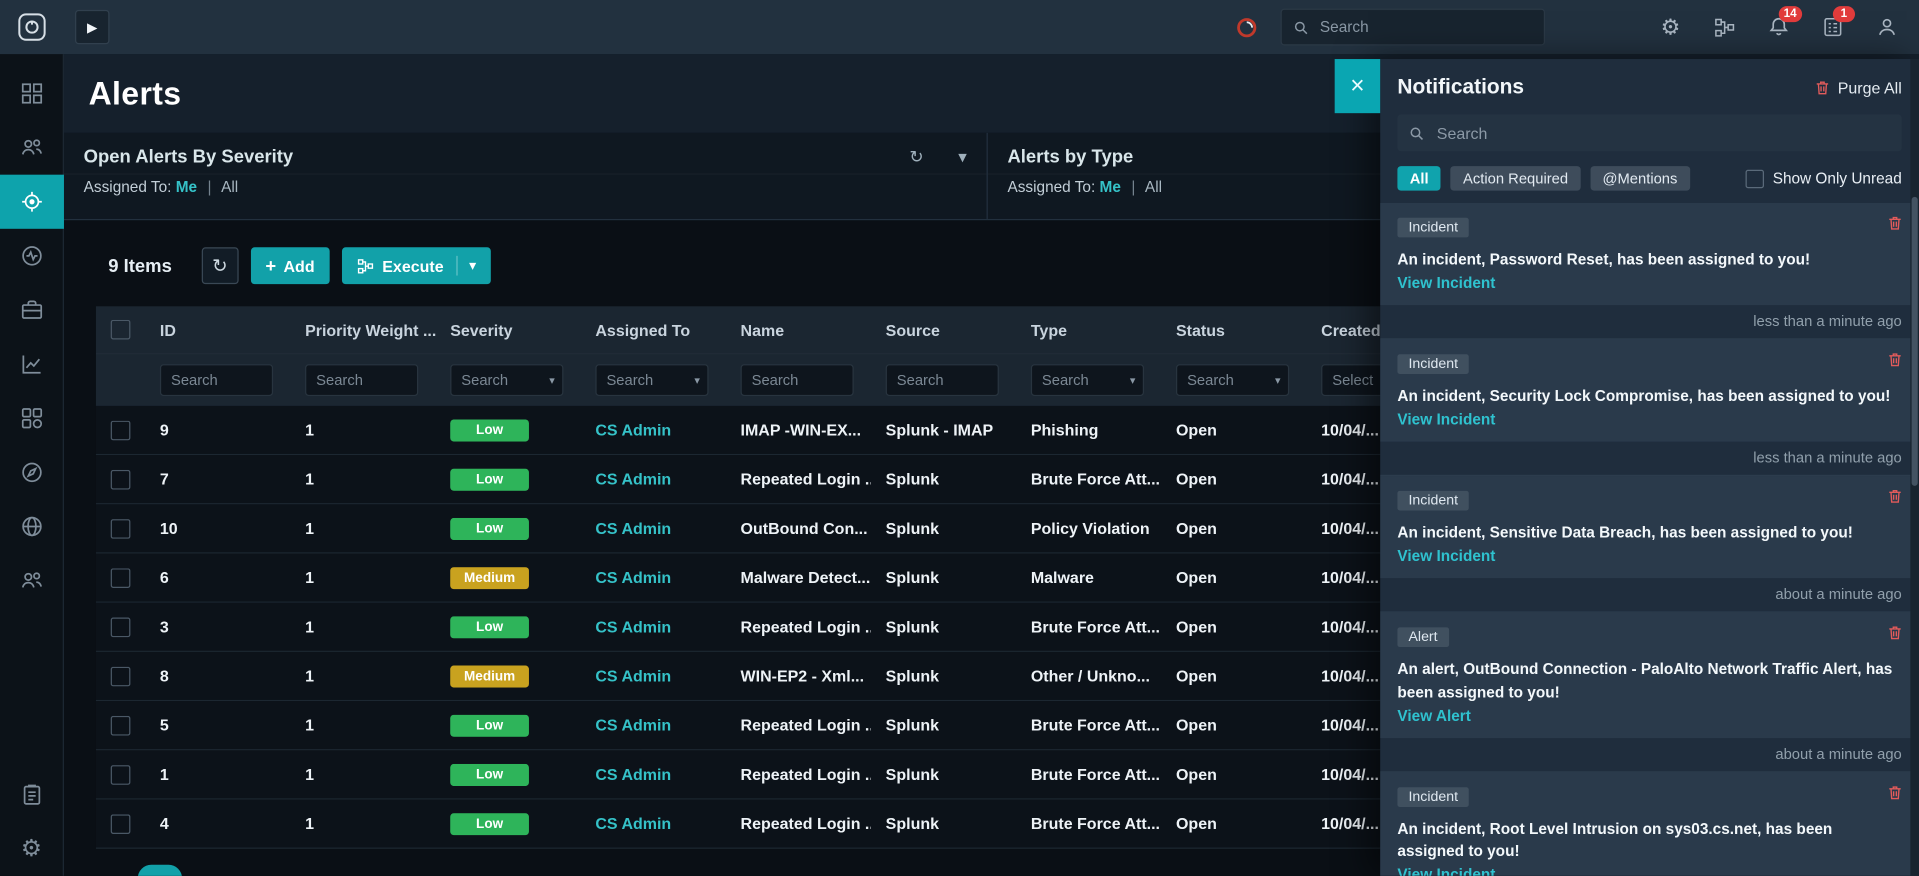 The width and height of the screenshot is (1919, 876). What do you see at coordinates (217, 329) in the screenshot?
I see `column-header-id: ID` at bounding box center [217, 329].